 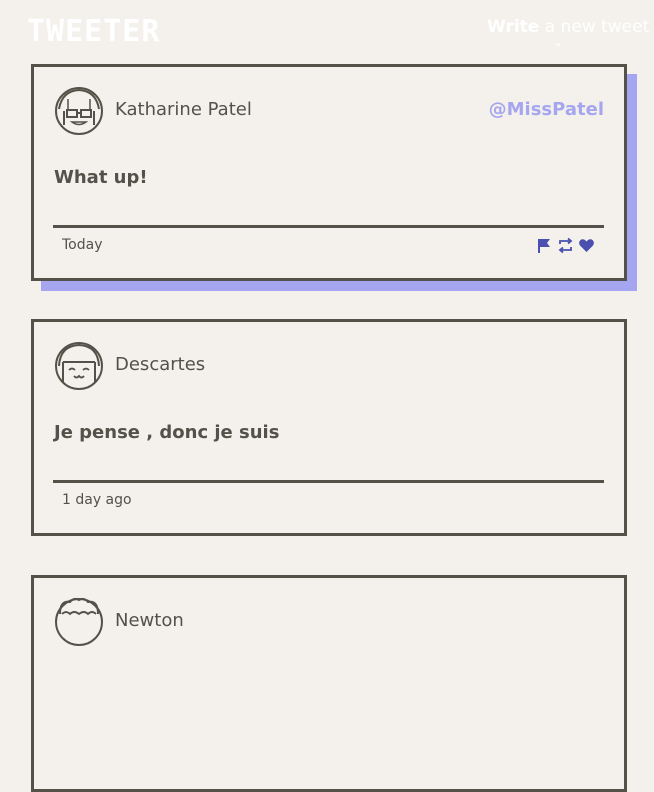 I want to click on compose-label-bold: Write, so click(x=513, y=27).